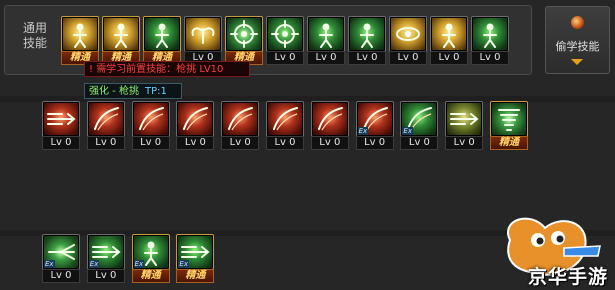 This screenshot has height=290, width=615. I want to click on dropdown-arrow-icon, so click(577, 62).